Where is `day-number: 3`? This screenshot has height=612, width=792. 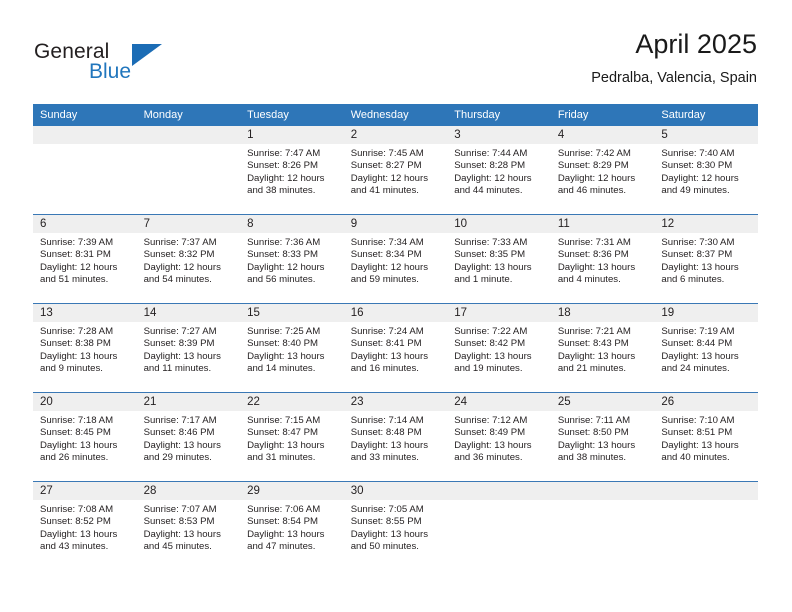
day-number: 3 is located at coordinates (499, 135).